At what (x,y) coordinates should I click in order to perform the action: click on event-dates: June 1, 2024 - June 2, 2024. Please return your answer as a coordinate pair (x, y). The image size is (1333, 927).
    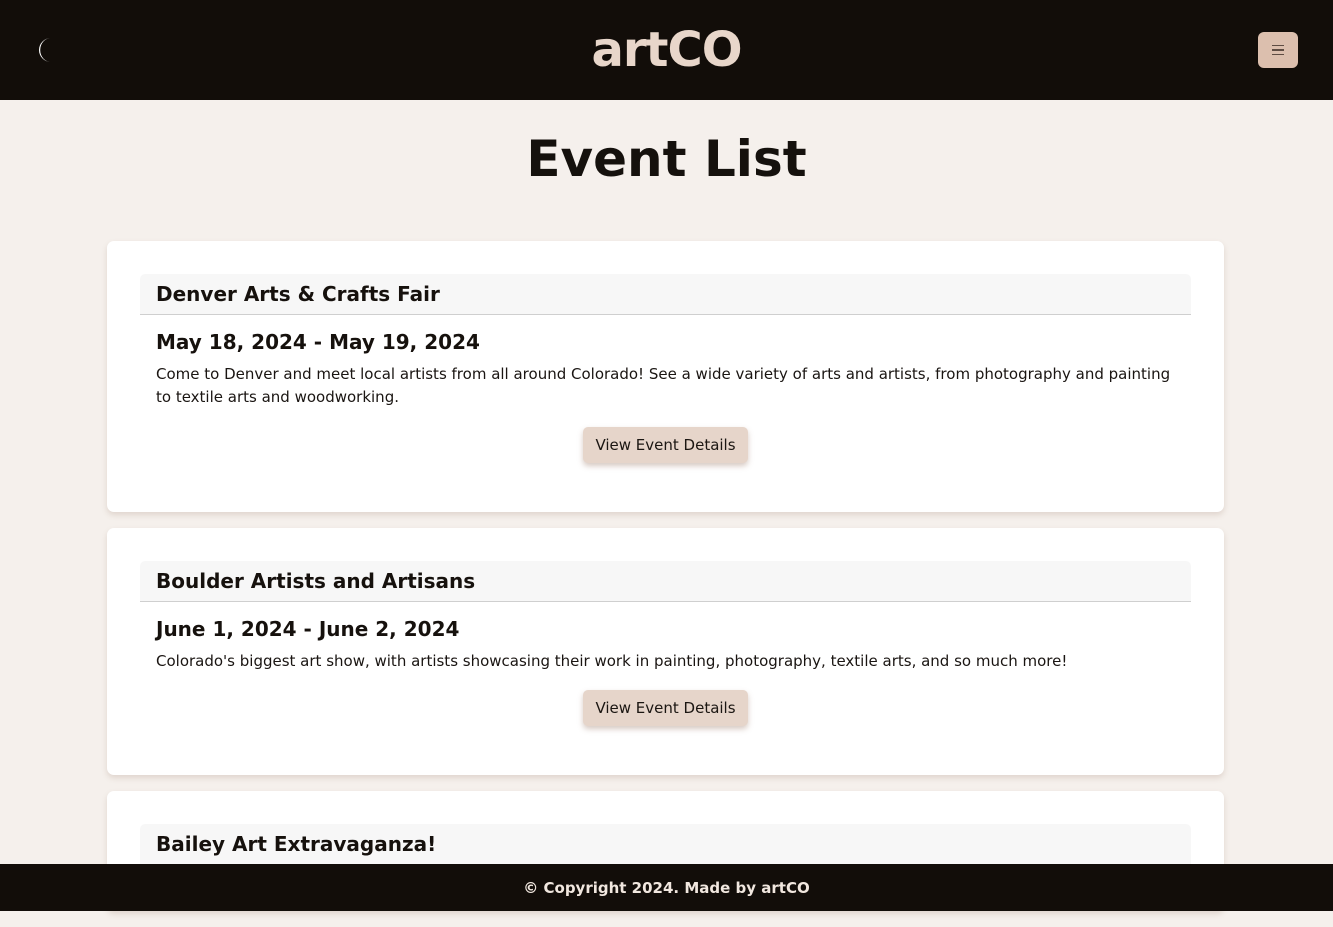
    Looking at the image, I should click on (308, 629).